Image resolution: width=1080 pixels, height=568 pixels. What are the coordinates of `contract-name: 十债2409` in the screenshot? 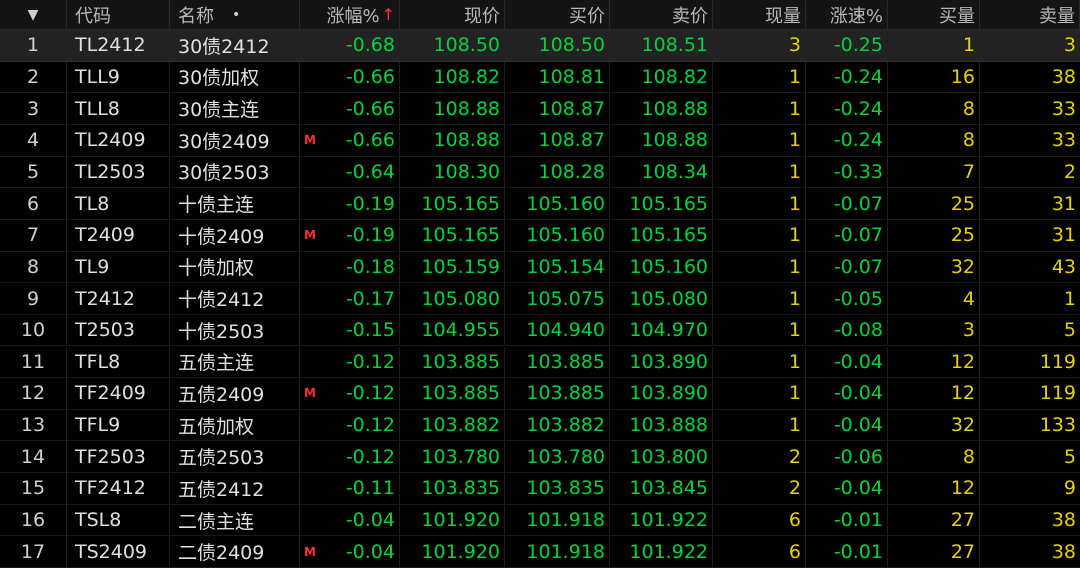 It's located at (235, 235).